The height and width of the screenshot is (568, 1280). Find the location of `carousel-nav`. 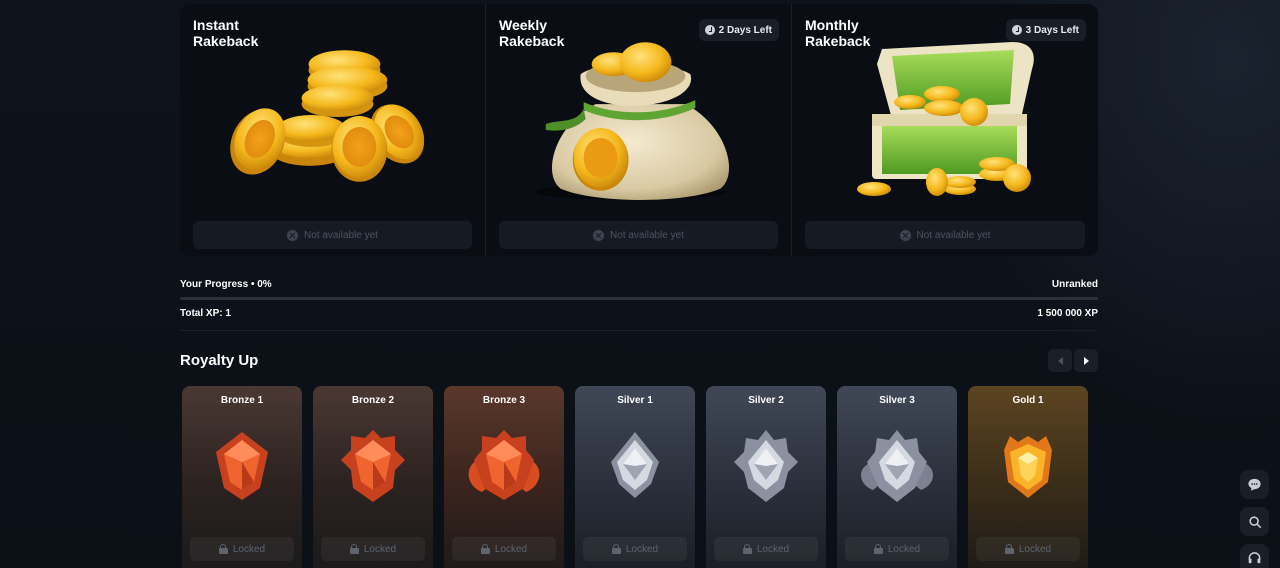

carousel-nav is located at coordinates (1073, 360).